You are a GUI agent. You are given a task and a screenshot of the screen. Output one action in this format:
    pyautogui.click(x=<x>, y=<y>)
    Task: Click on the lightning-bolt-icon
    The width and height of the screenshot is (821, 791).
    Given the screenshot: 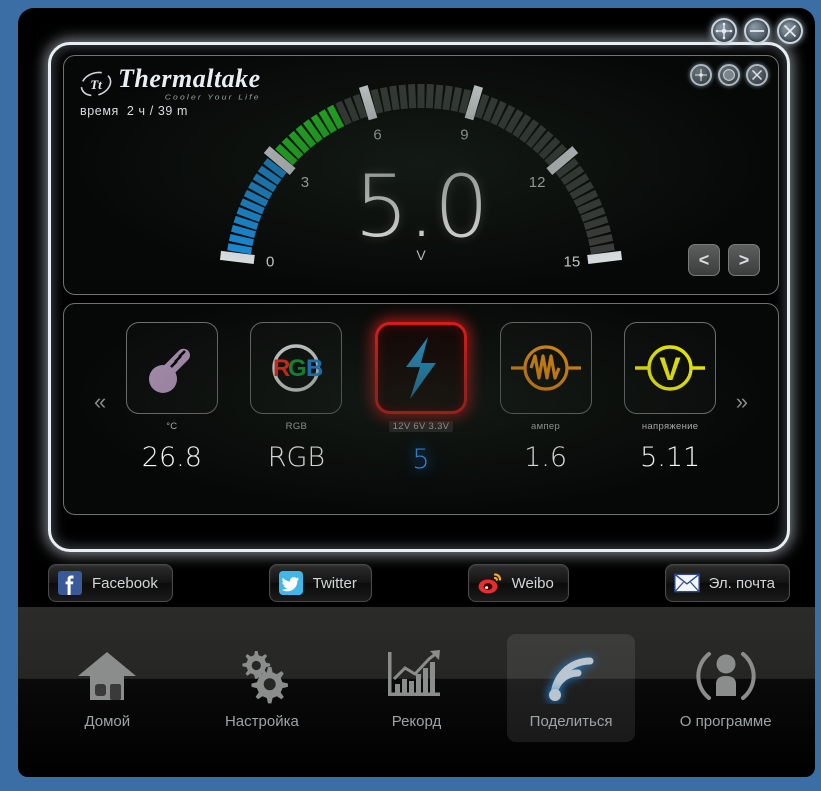 What is the action you would take?
    pyautogui.click(x=420, y=368)
    